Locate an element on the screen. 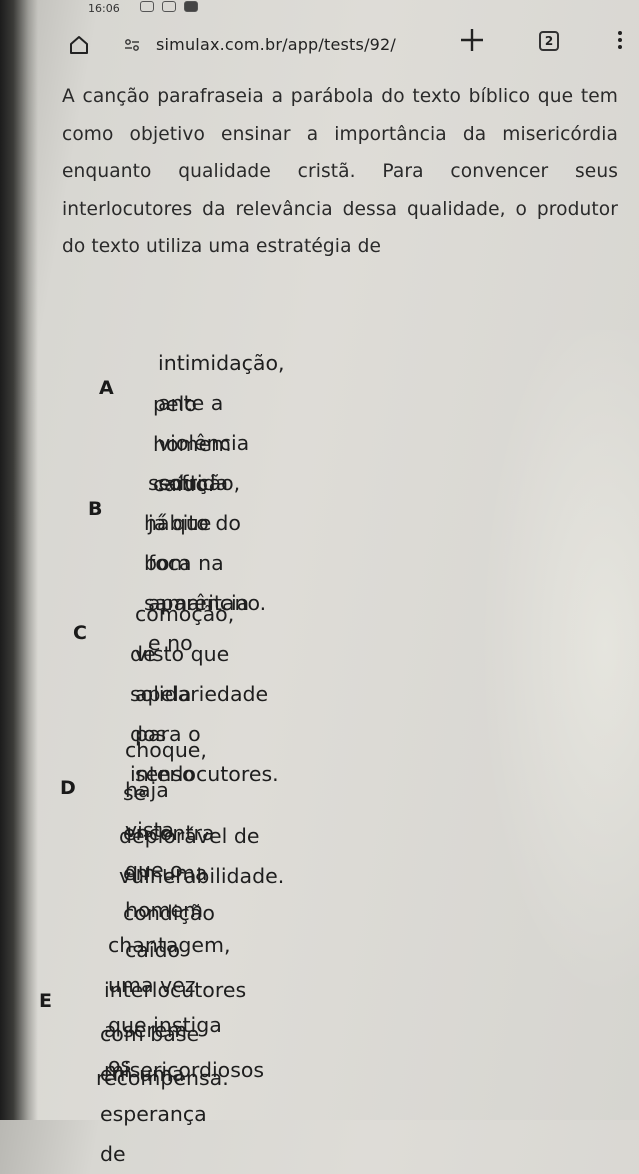 This screenshot has height=1174, width=639. option-letter: A is located at coordinates (106, 388).